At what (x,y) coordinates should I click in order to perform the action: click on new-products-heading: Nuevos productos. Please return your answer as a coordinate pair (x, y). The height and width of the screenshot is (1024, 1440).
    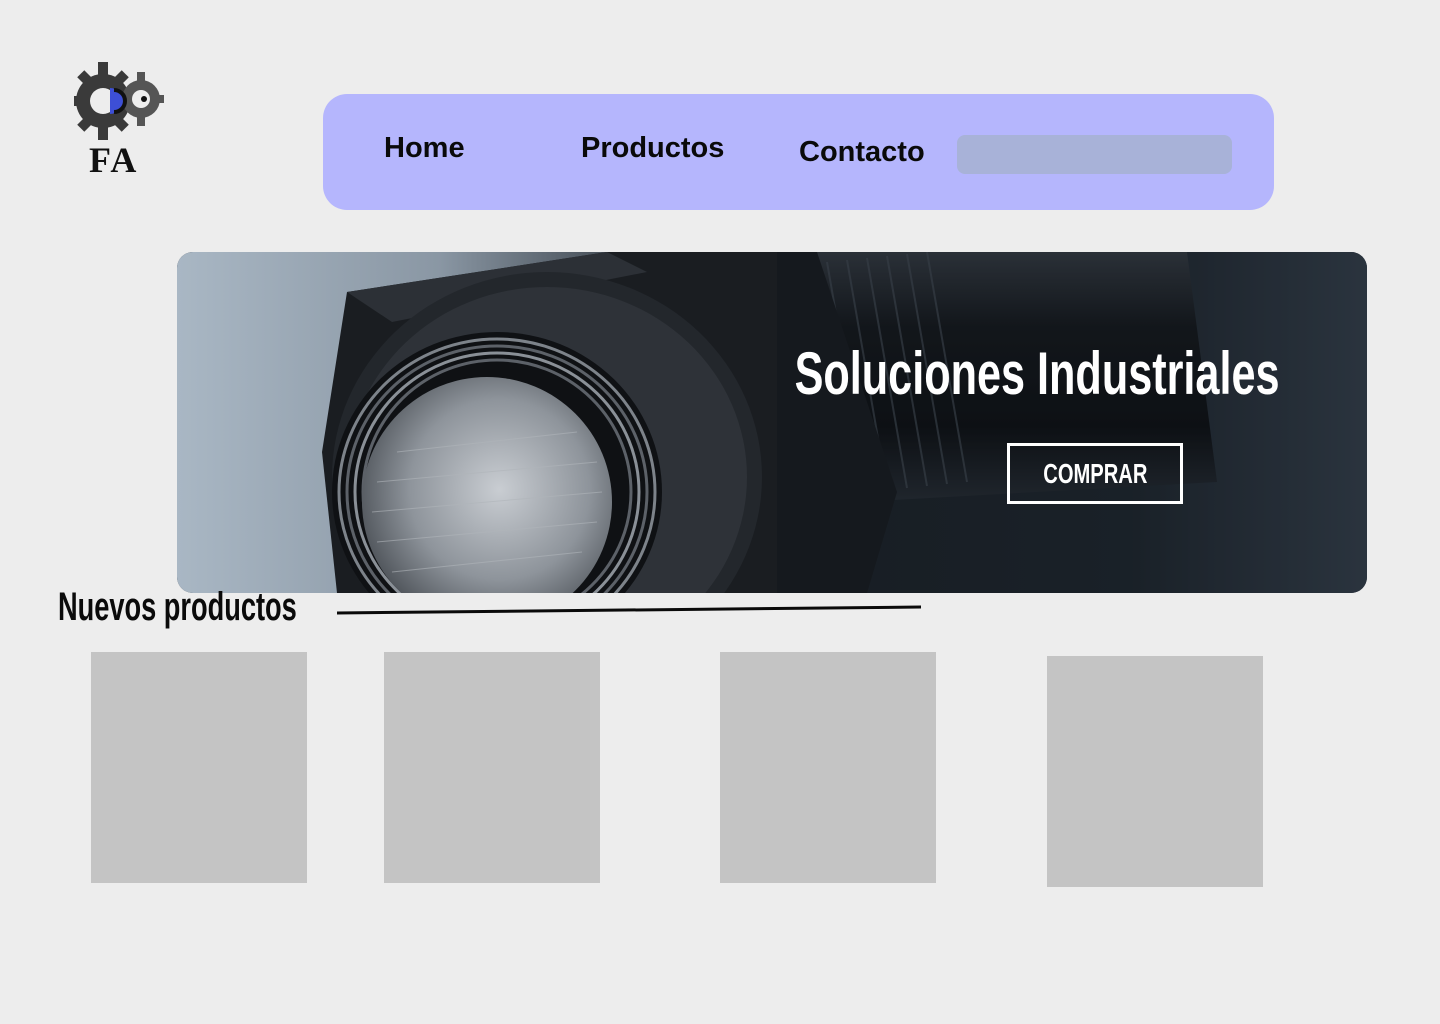
    Looking at the image, I should click on (177, 607).